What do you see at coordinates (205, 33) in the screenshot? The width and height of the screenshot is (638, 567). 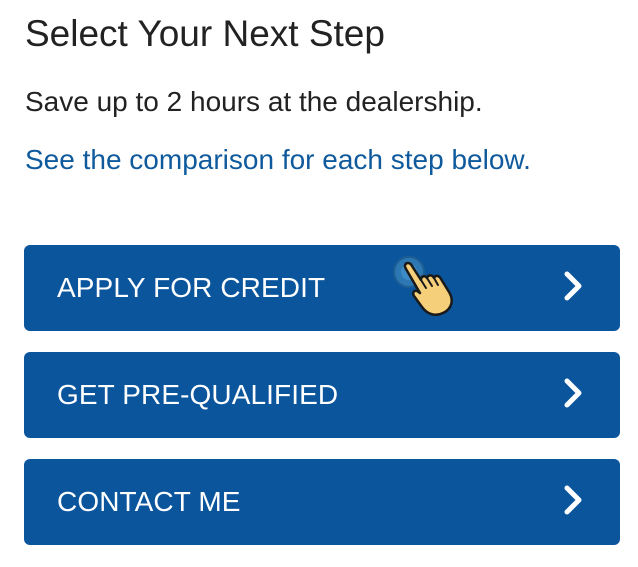 I see `page-title: Select Your Next Step` at bounding box center [205, 33].